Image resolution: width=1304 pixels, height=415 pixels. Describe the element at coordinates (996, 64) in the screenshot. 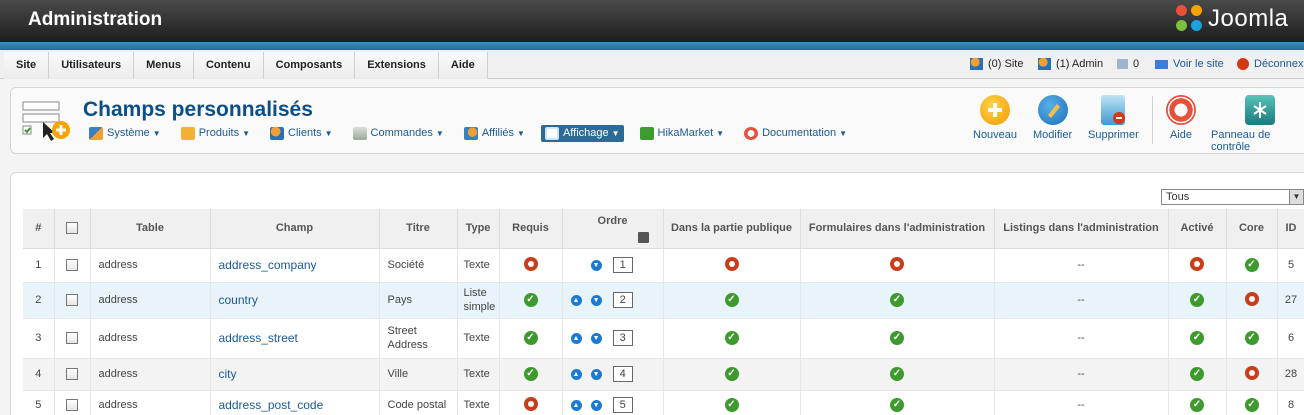

I see `site-users-status: (0) Site` at that location.